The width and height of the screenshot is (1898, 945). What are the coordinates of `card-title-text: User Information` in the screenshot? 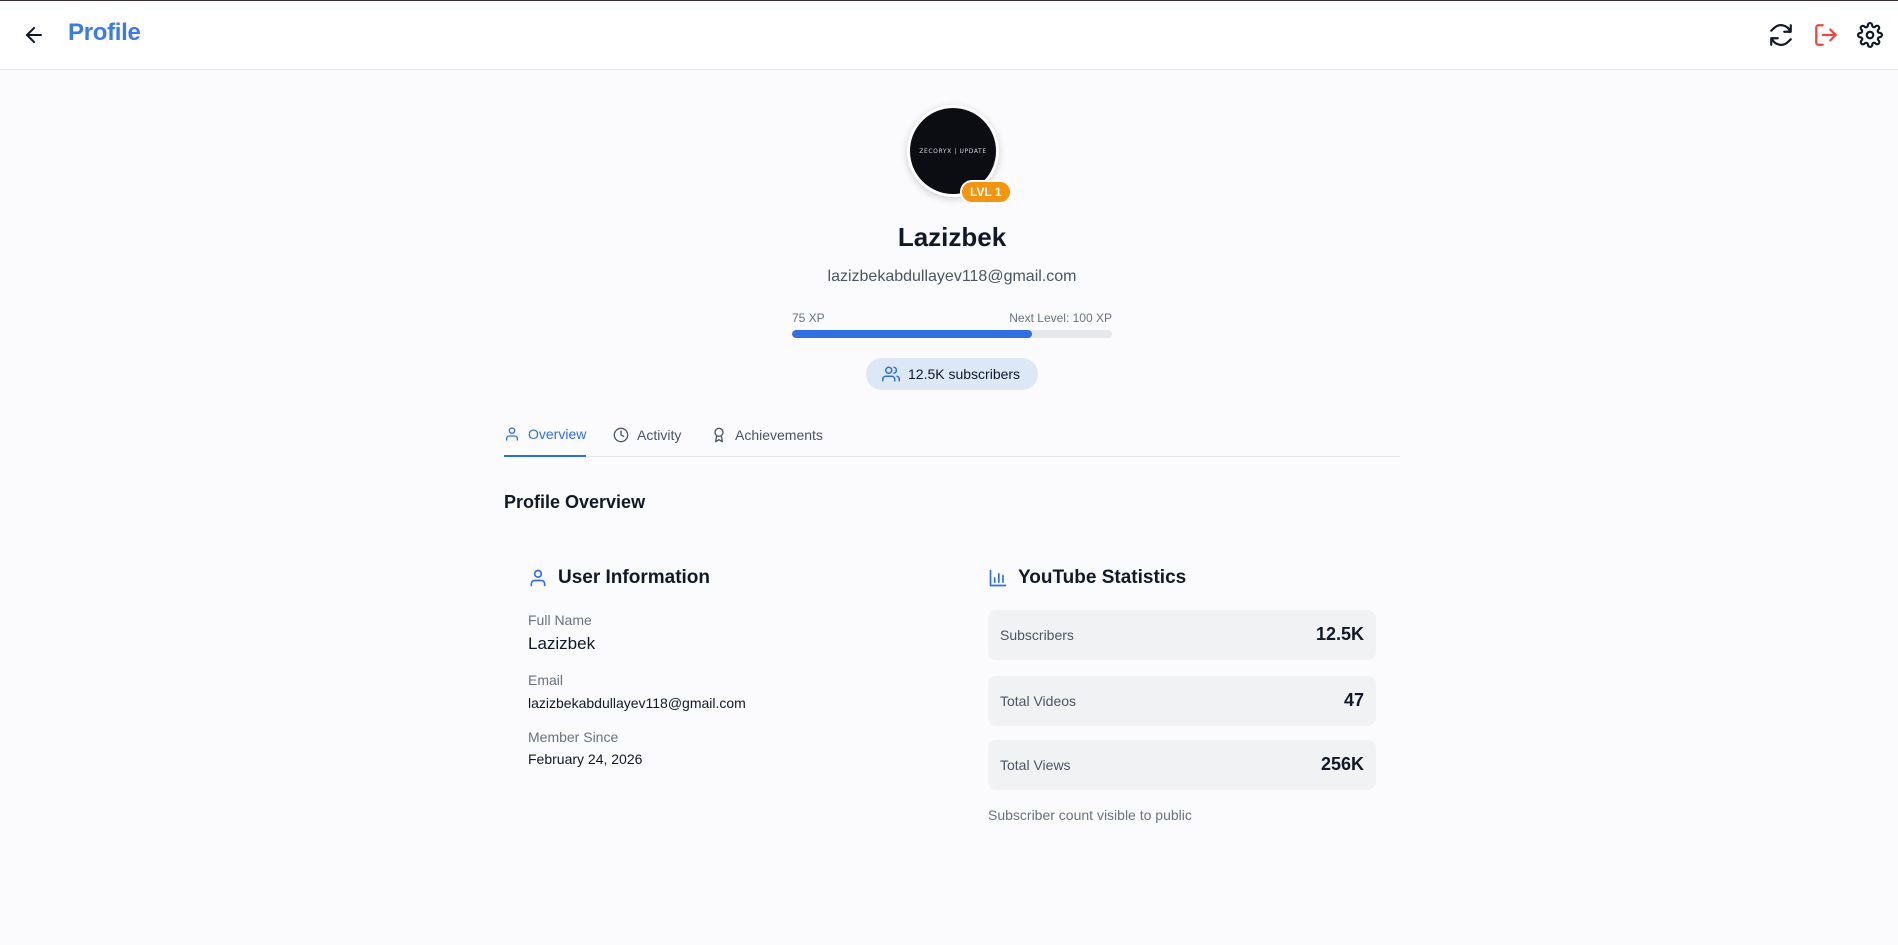 It's located at (634, 577).